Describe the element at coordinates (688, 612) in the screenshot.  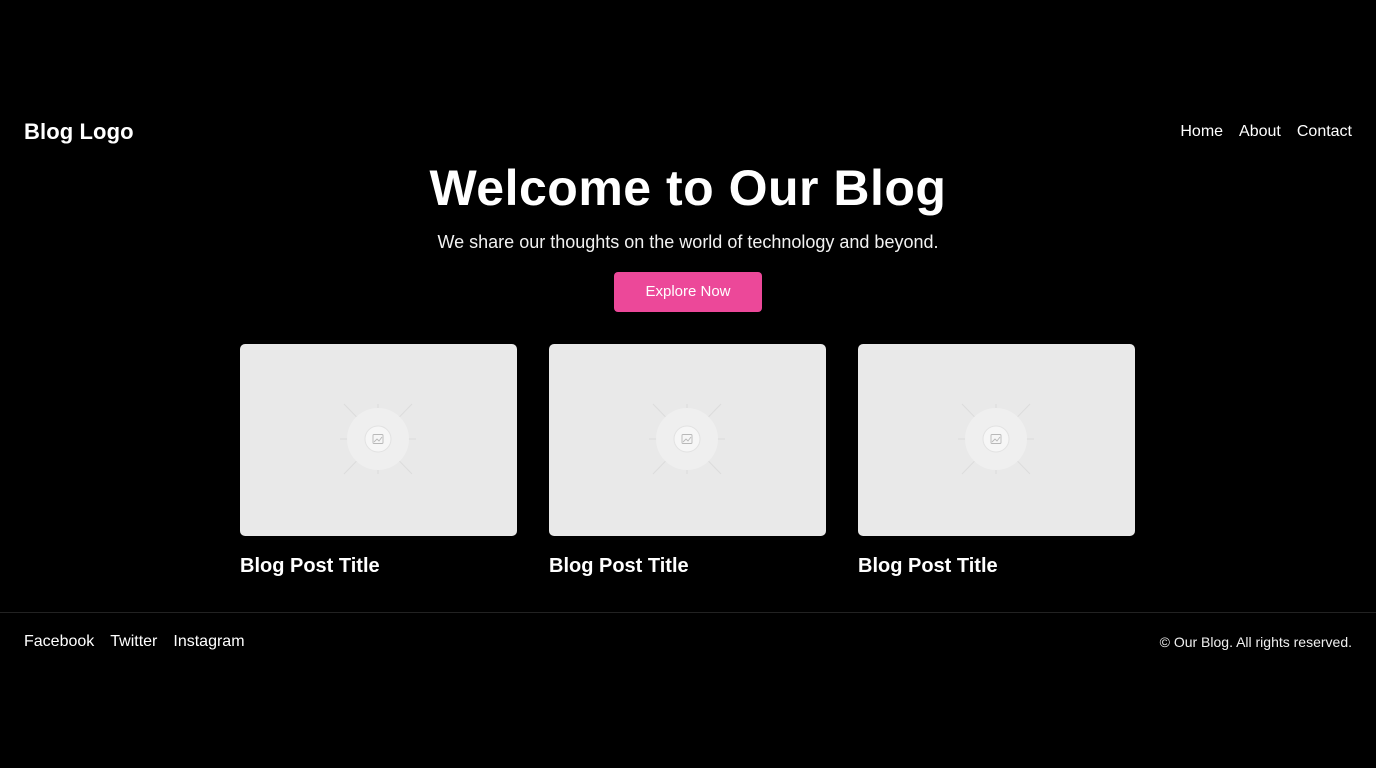
I see `footer-divider` at that location.